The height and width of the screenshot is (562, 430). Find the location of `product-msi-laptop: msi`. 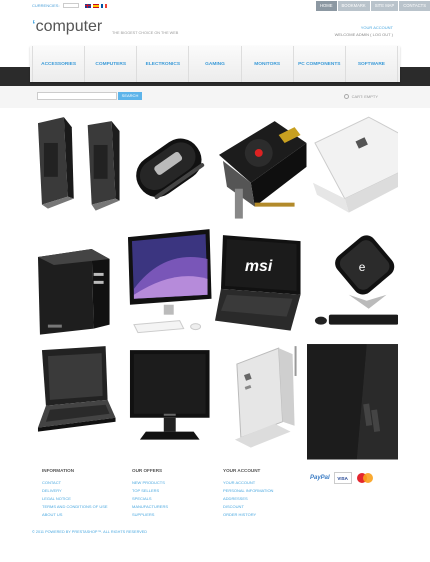

product-msi-laptop: msi is located at coordinates (261, 286).